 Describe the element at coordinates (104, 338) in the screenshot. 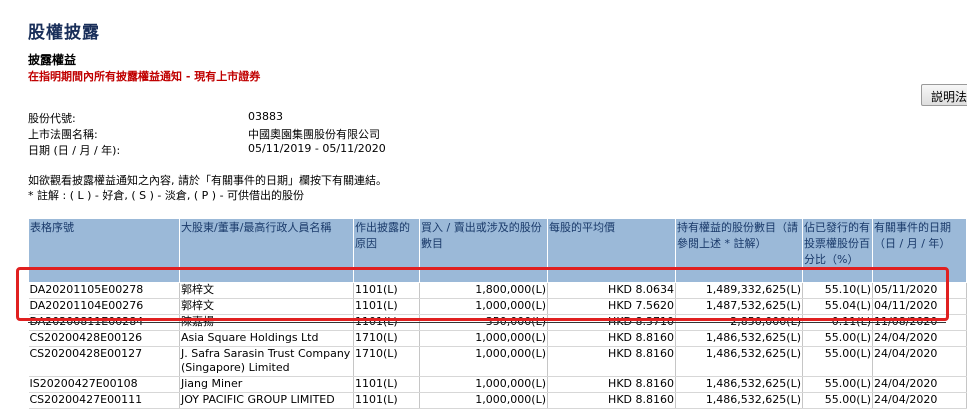

I see `form-no-cell: CS20200428E00126` at that location.